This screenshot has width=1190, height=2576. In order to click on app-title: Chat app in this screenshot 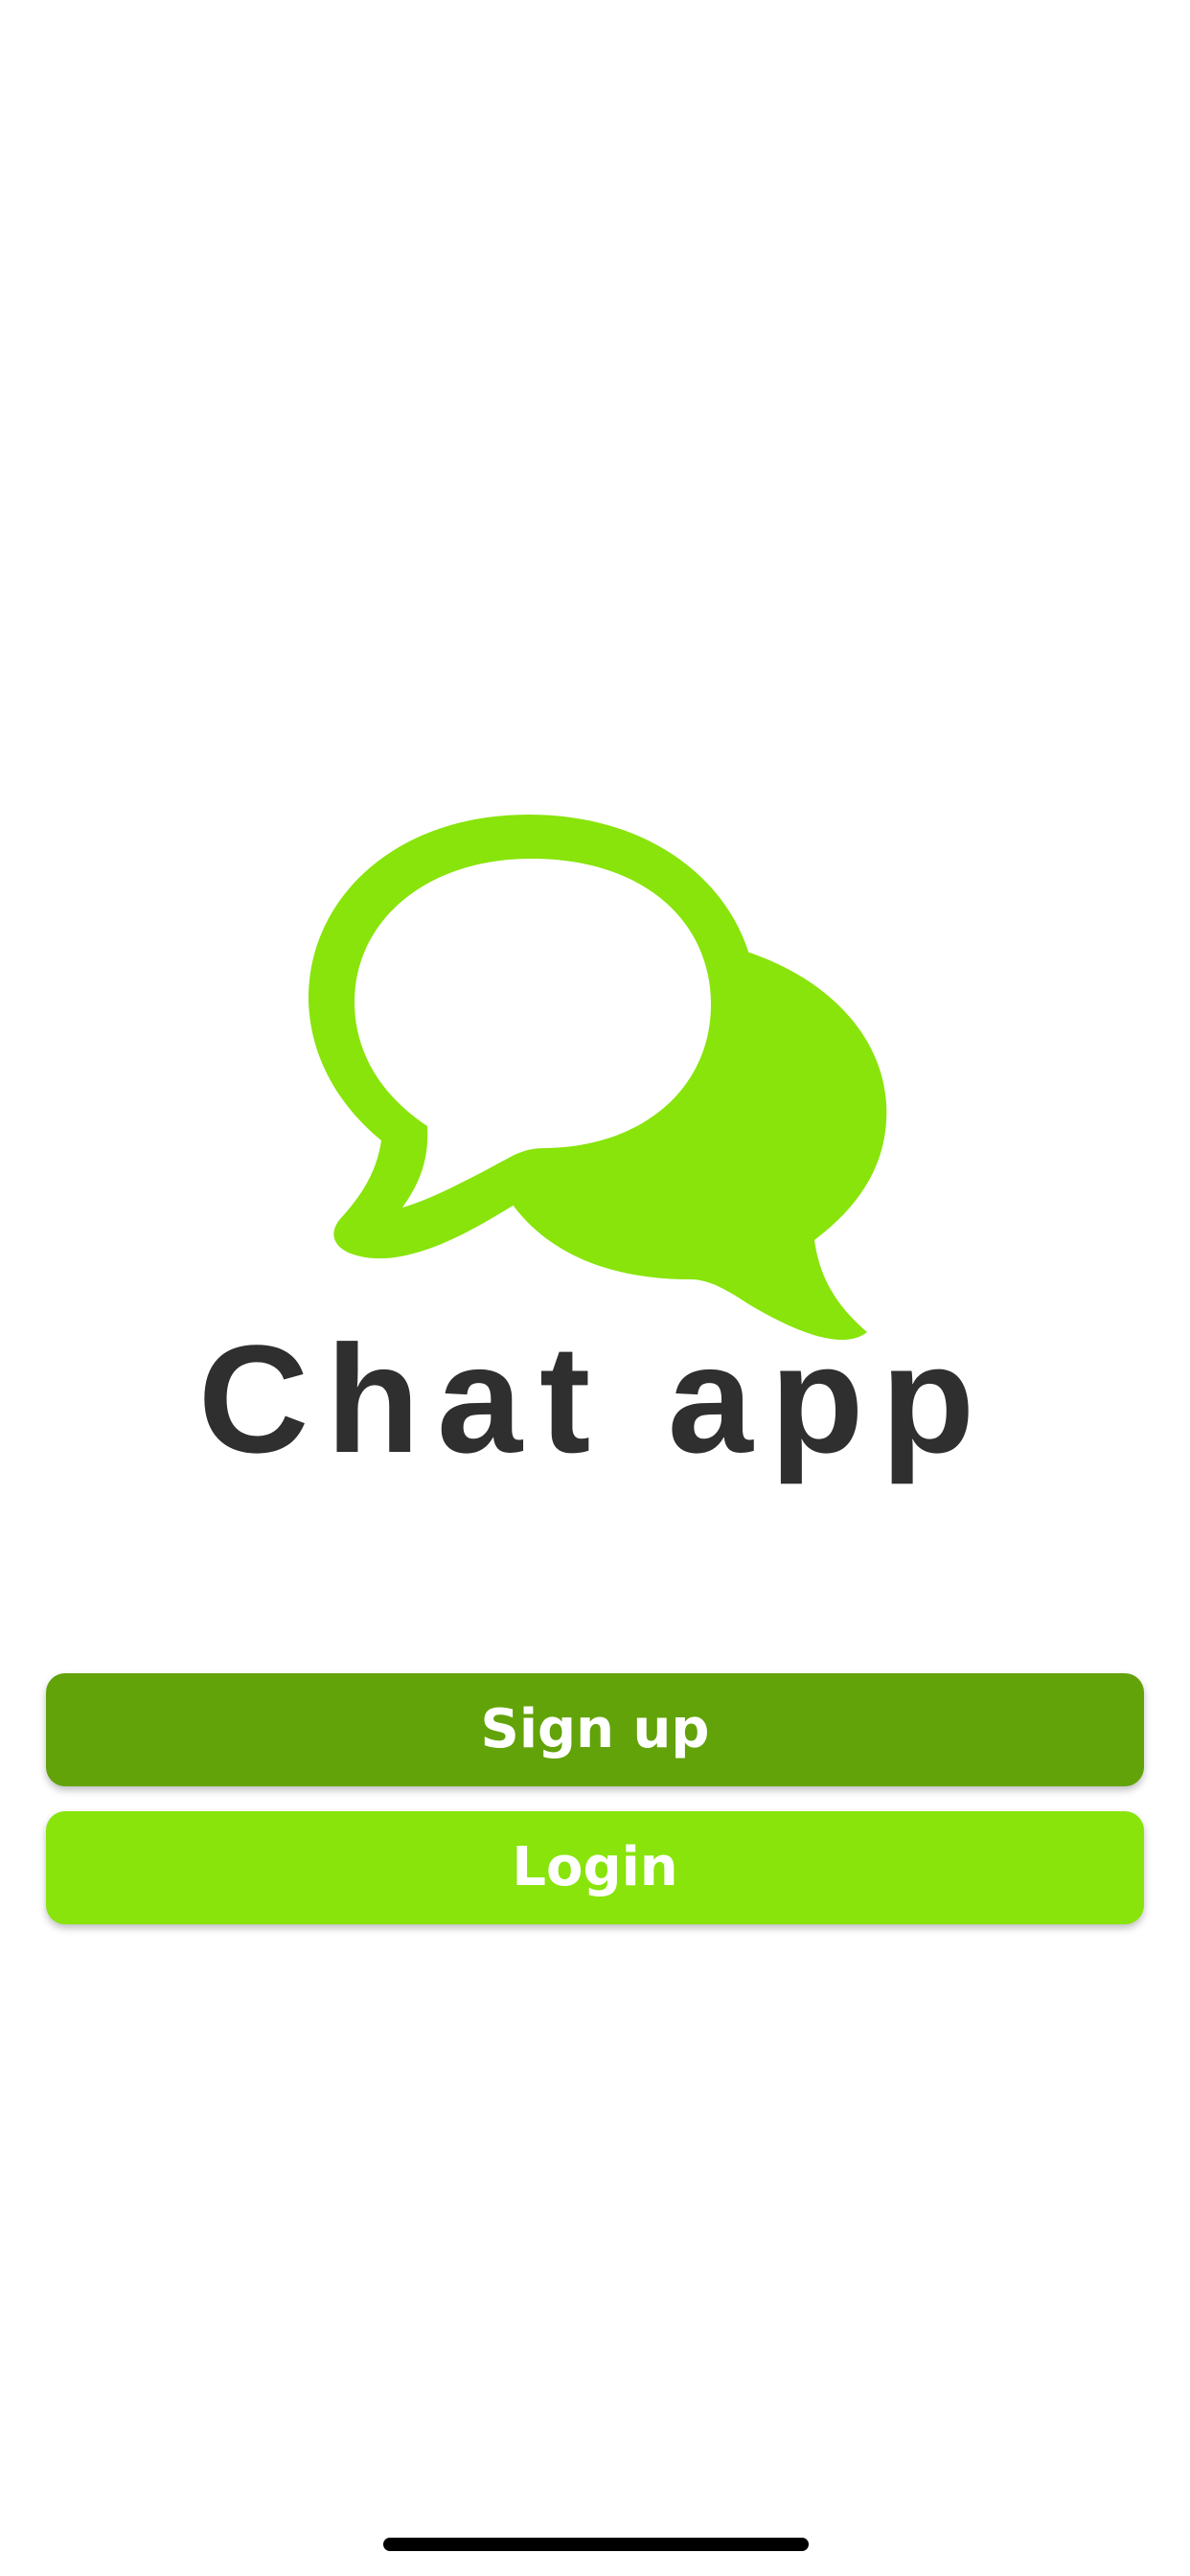, I will do `click(595, 1398)`.